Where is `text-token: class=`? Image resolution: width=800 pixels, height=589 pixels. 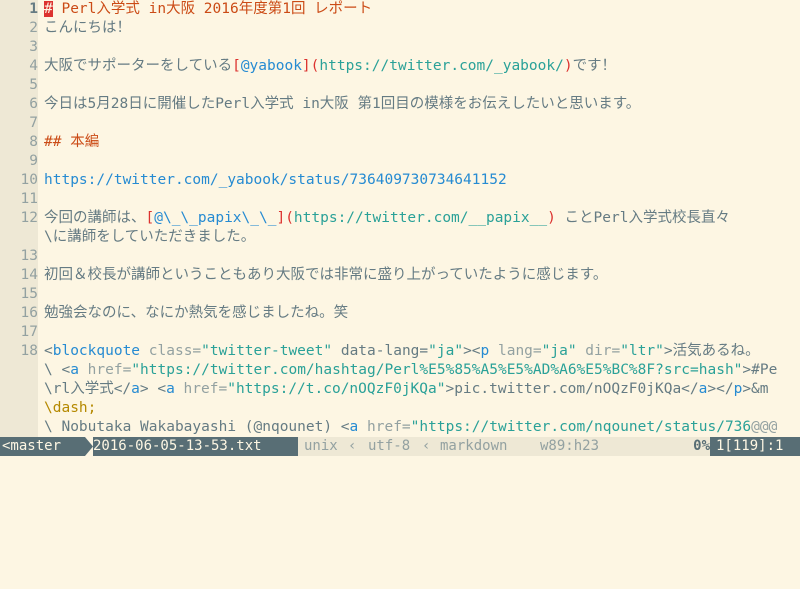
text-token: class= is located at coordinates (171, 351).